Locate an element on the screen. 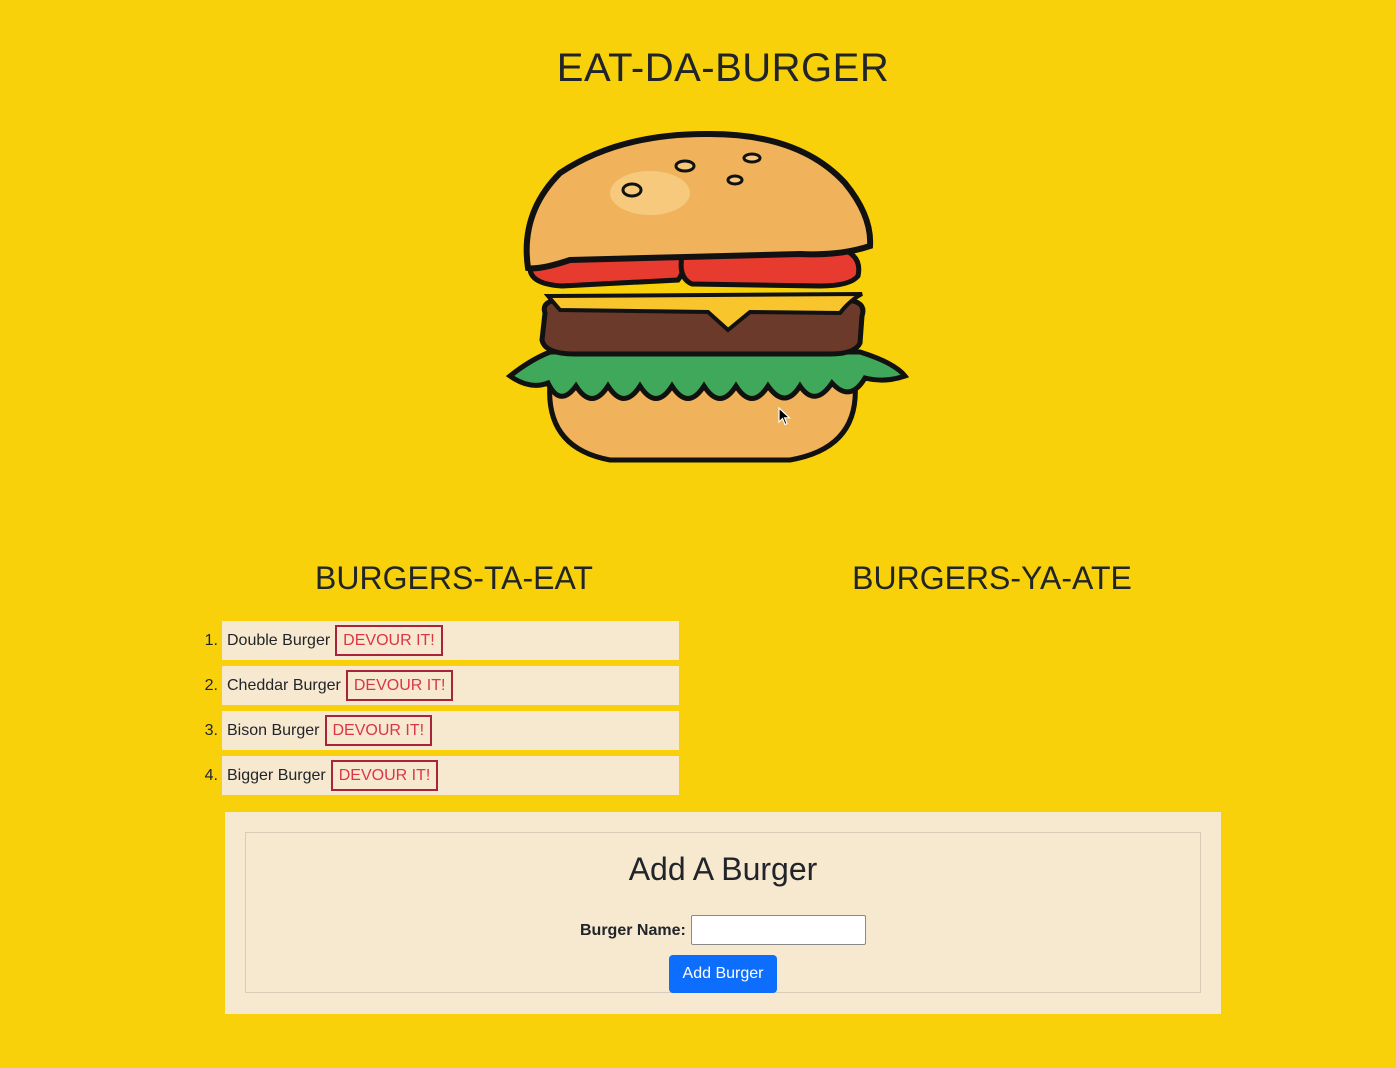 The width and height of the screenshot is (1396, 1068). burger-illustration is located at coordinates (707, 296).